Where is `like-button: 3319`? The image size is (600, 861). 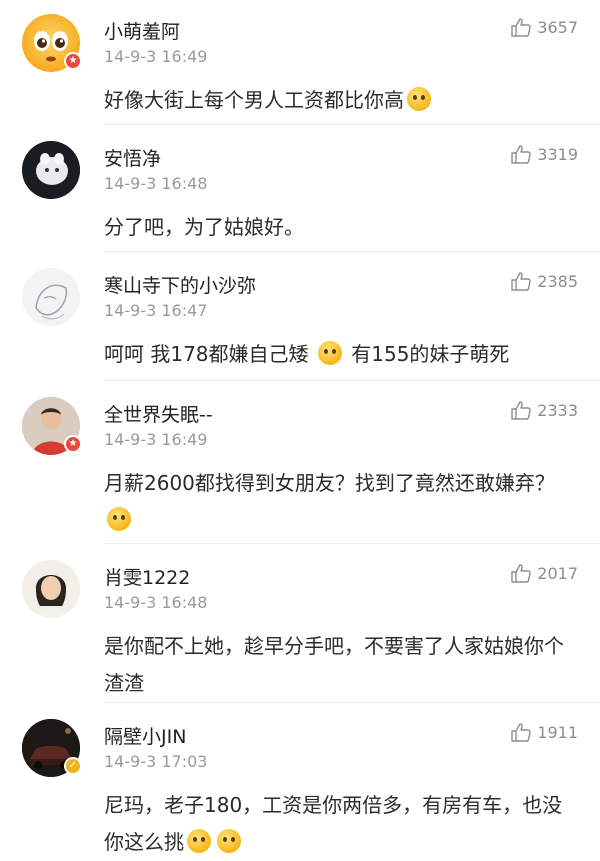 like-button: 3319 is located at coordinates (544, 154).